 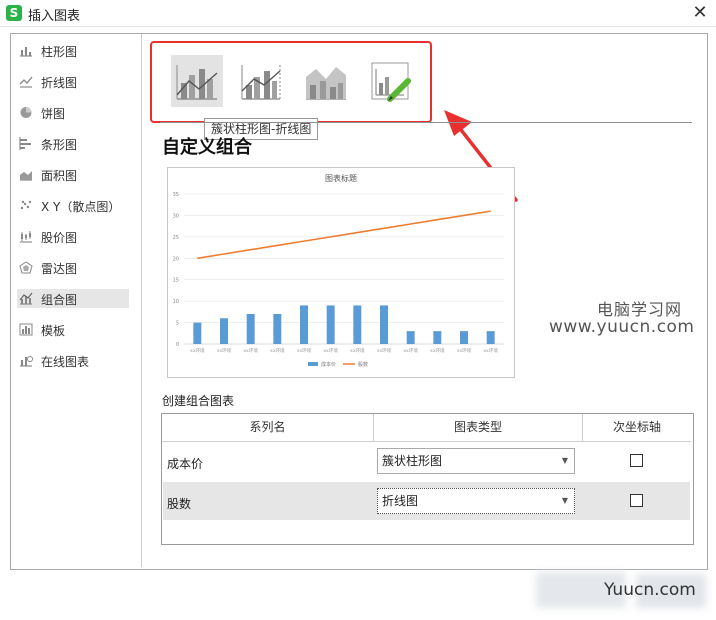 I want to click on line-series, so click(x=344, y=235).